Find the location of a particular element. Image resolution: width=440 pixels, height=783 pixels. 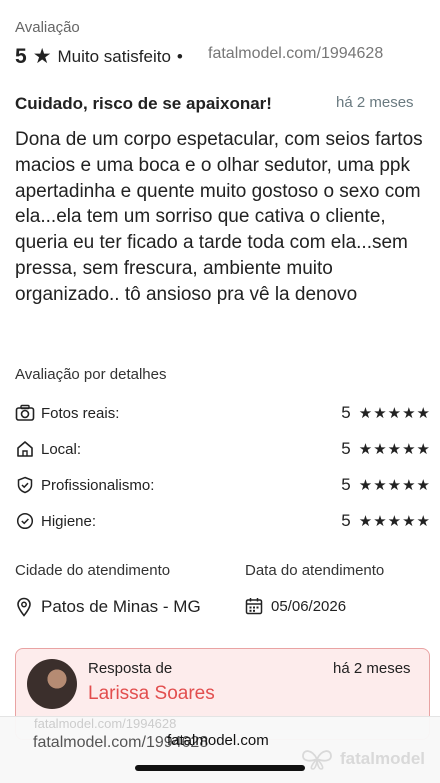

service-city: Patos de Minas - MG is located at coordinates (108, 607).